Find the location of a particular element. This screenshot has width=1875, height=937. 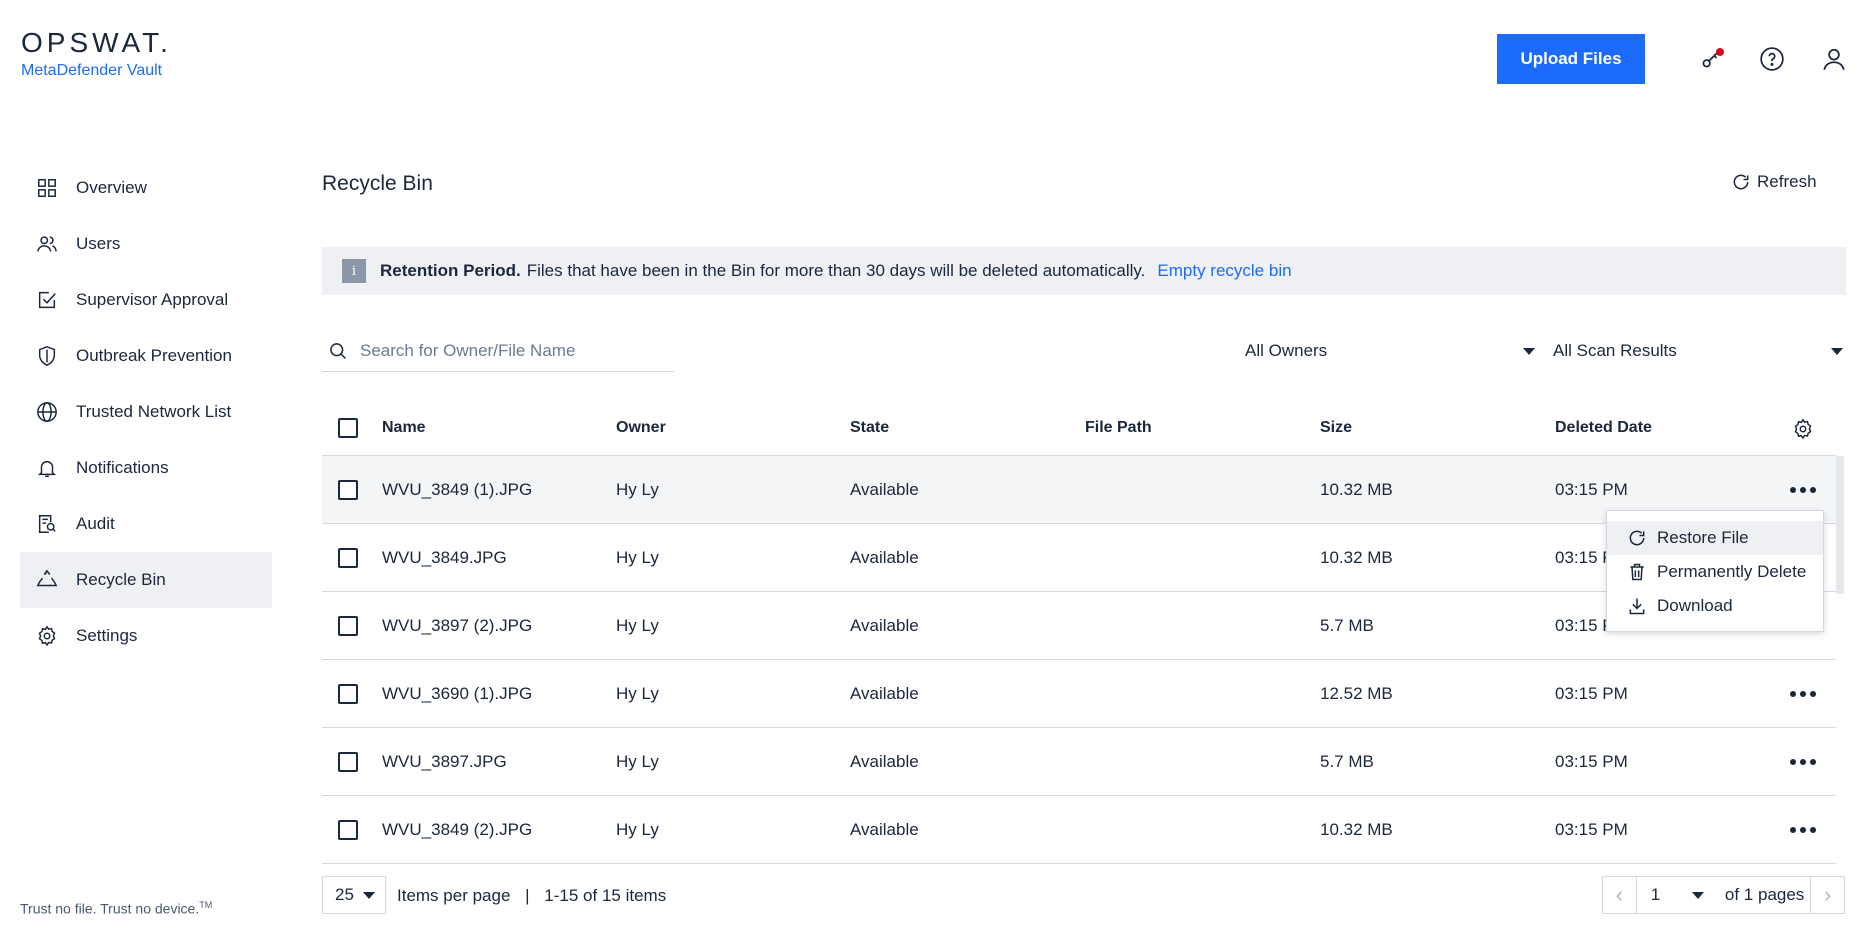

permanently-delete-menu-item: Permanently Delete is located at coordinates (1715, 572).